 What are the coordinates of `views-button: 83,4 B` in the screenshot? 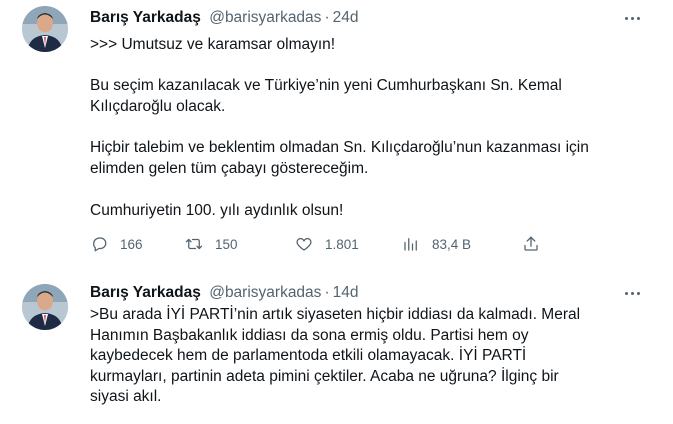 It's located at (436, 244).